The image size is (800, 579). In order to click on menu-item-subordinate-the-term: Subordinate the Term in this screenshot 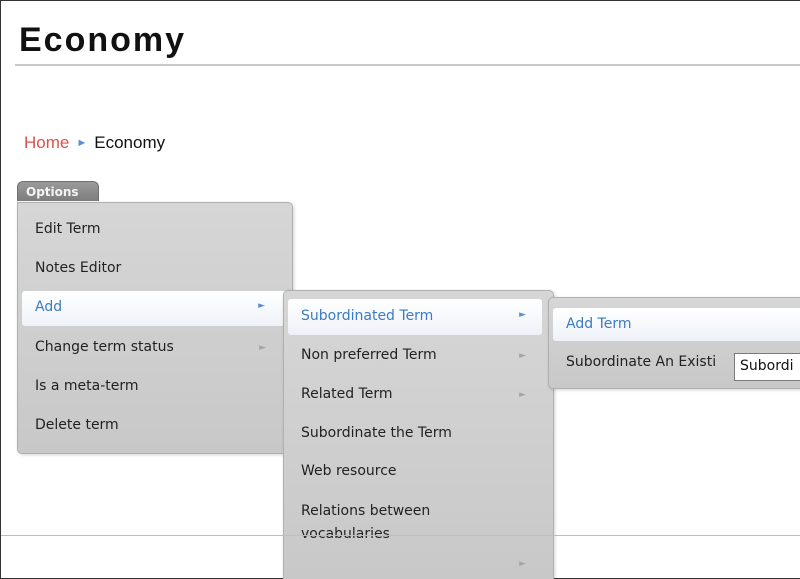, I will do `click(418, 436)`.